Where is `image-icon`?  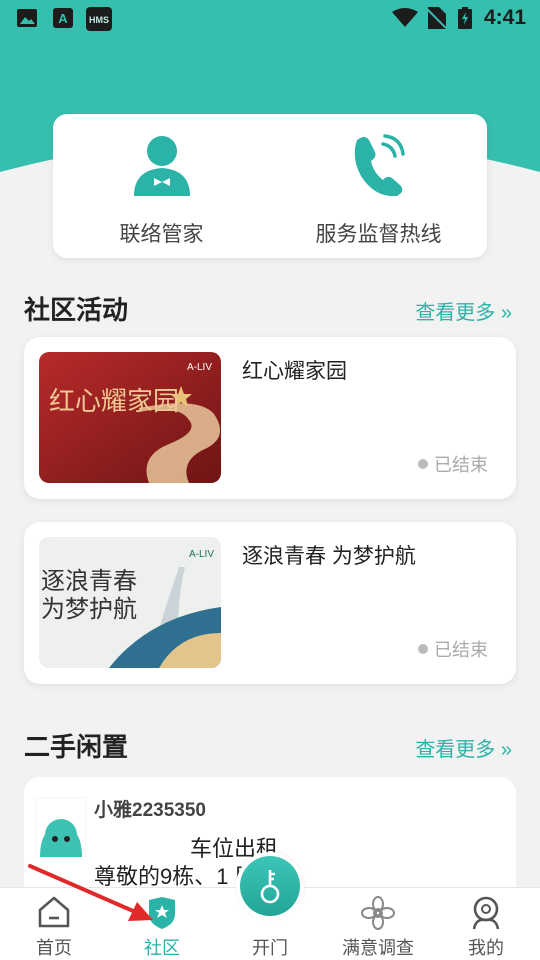 image-icon is located at coordinates (27, 18).